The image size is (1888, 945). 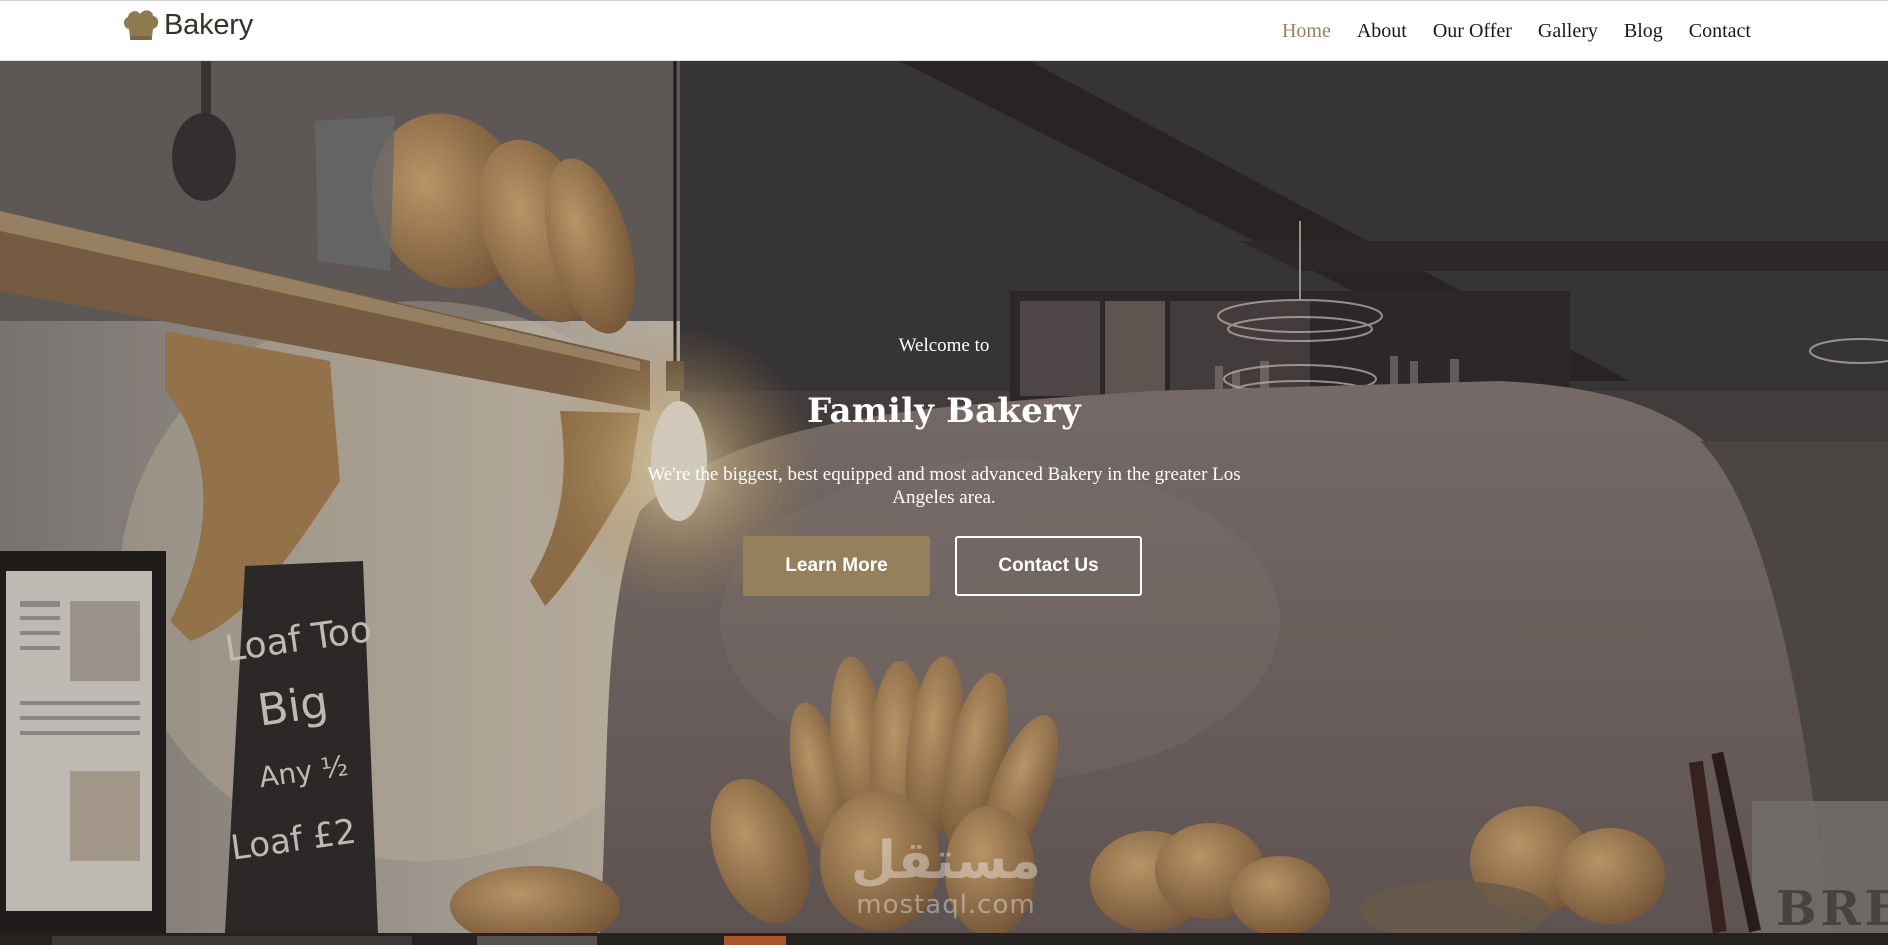 I want to click on nav-home: Home, so click(x=1306, y=31).